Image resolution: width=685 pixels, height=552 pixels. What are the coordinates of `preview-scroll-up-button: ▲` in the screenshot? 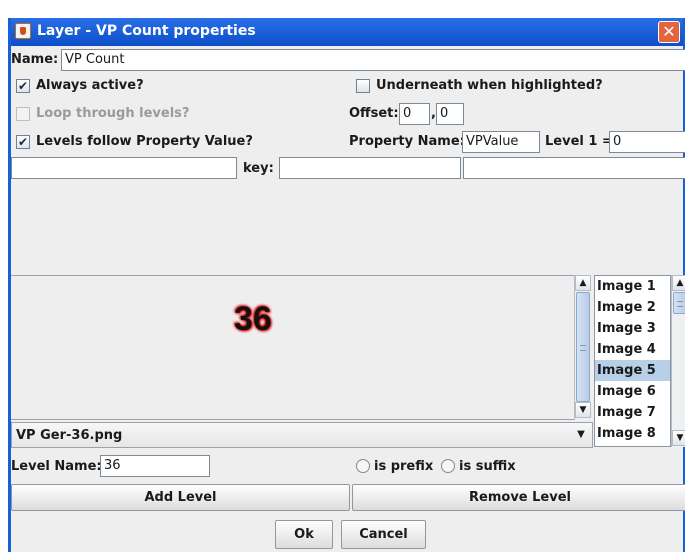 It's located at (583, 283).